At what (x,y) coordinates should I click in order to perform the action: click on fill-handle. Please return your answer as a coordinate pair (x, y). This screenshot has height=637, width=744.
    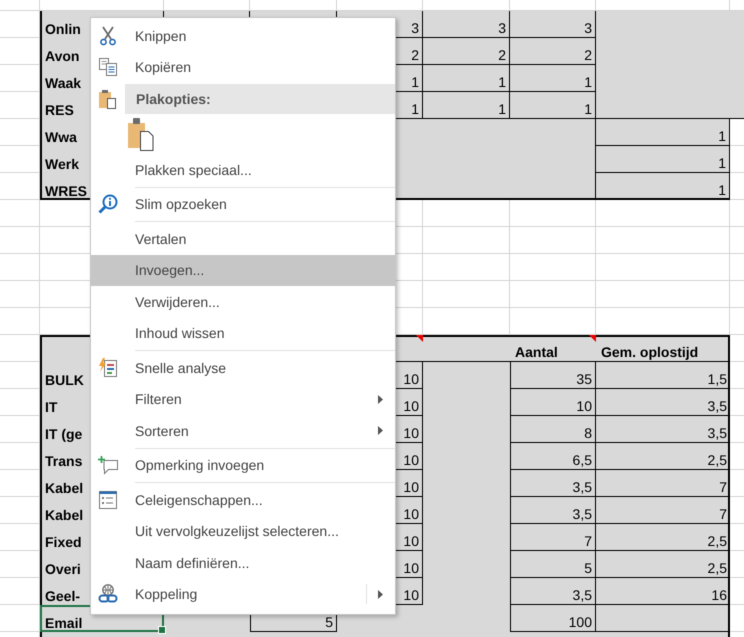
    Looking at the image, I should click on (162, 630).